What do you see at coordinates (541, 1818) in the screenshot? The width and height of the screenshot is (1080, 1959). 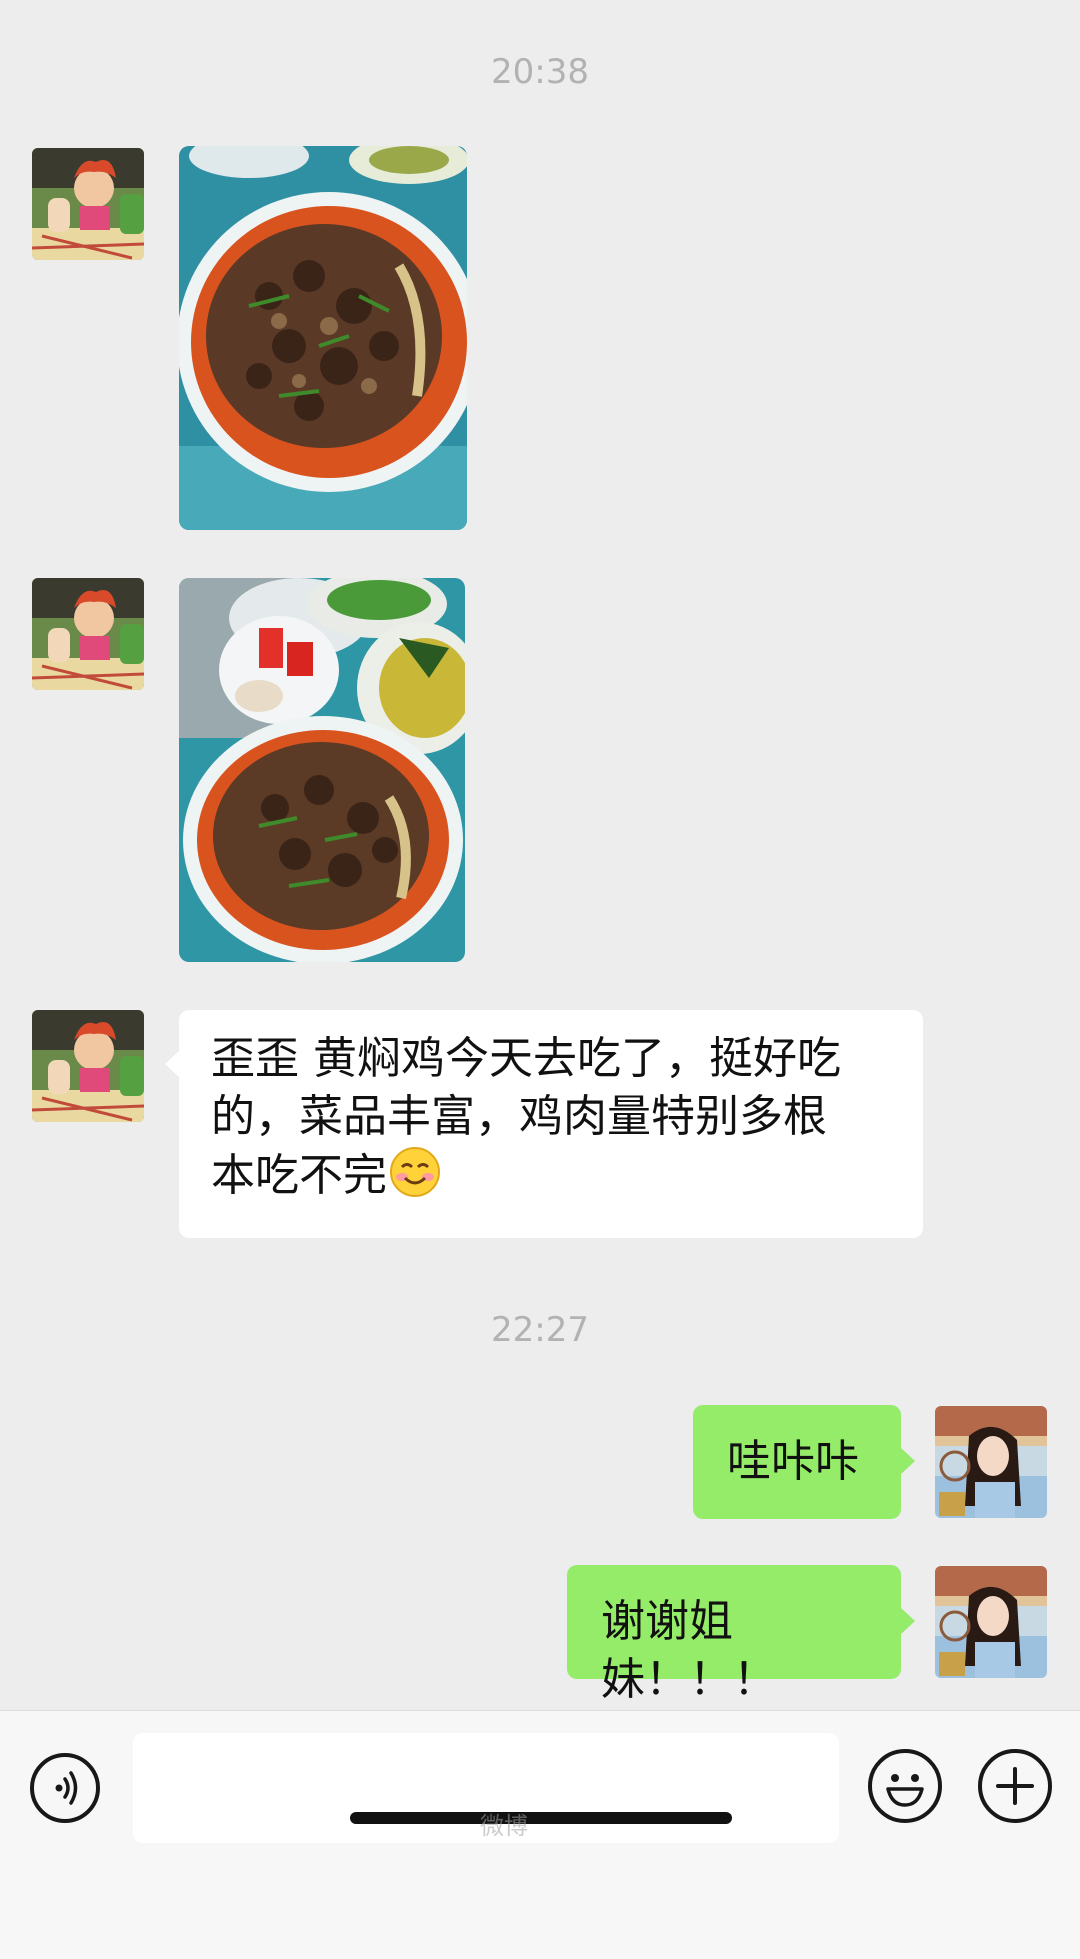 I see `home-indicator` at bounding box center [541, 1818].